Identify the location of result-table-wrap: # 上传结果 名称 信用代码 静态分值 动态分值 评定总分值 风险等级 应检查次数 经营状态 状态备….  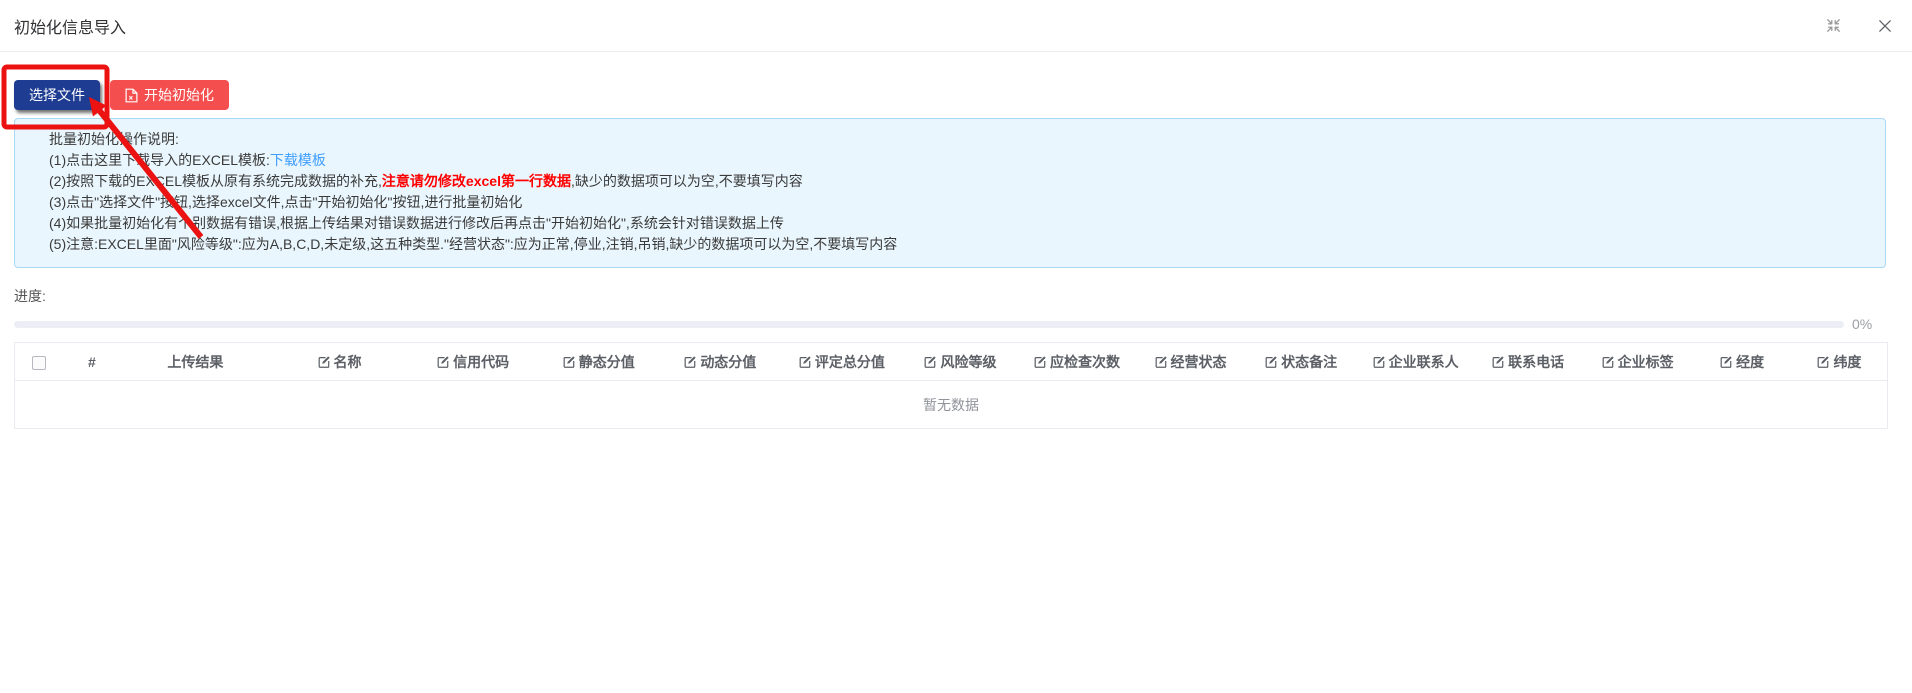
(951, 385).